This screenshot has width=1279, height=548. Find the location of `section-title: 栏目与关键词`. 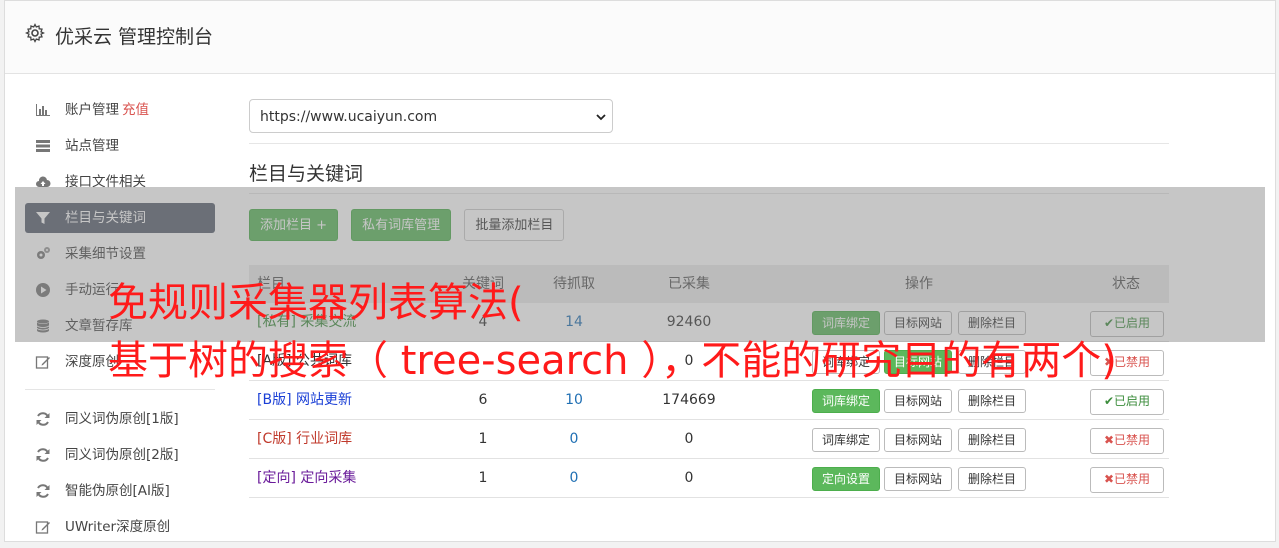

section-title: 栏目与关键词 is located at coordinates (306, 174).